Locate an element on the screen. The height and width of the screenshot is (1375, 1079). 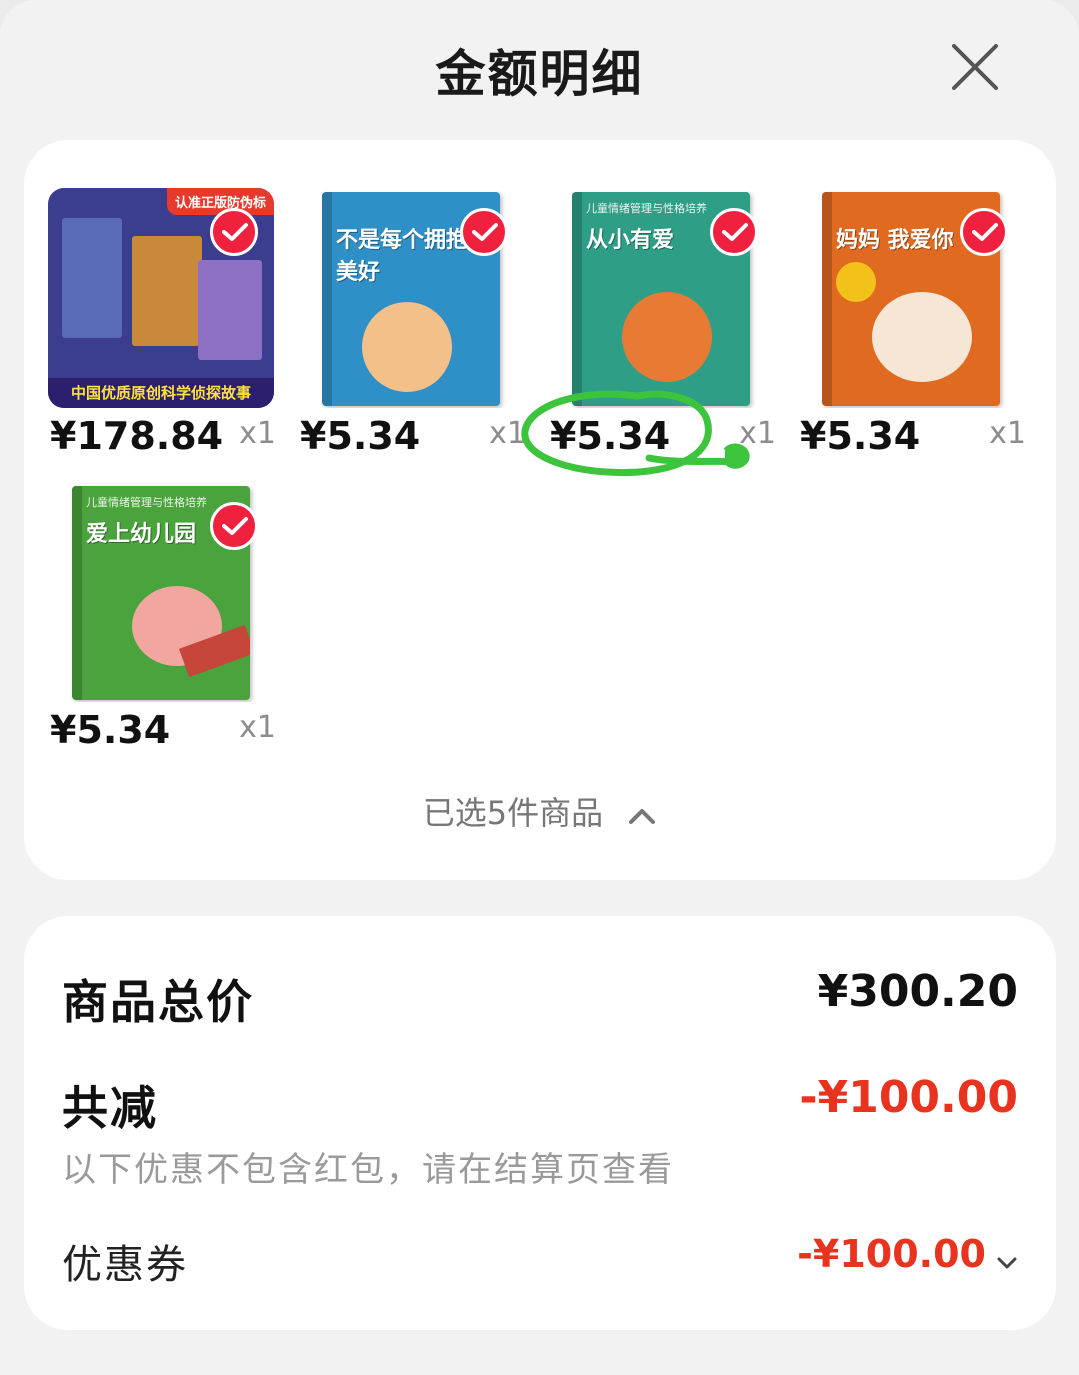
item-price: ¥178.84 is located at coordinates (137, 436).